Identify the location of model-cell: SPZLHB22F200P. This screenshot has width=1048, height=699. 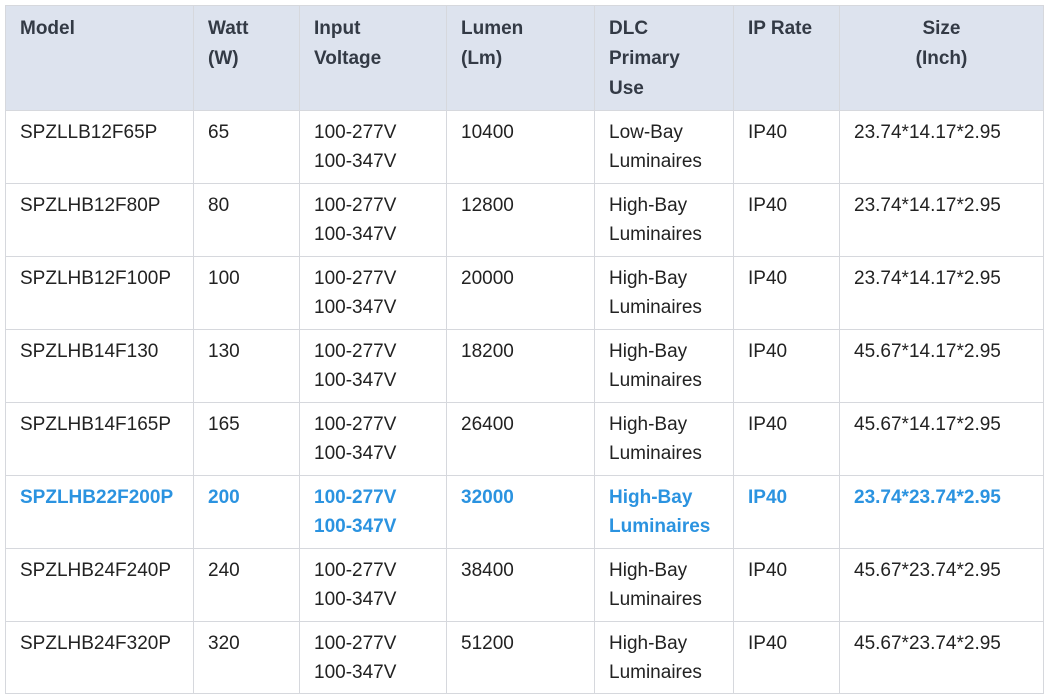
(99, 512).